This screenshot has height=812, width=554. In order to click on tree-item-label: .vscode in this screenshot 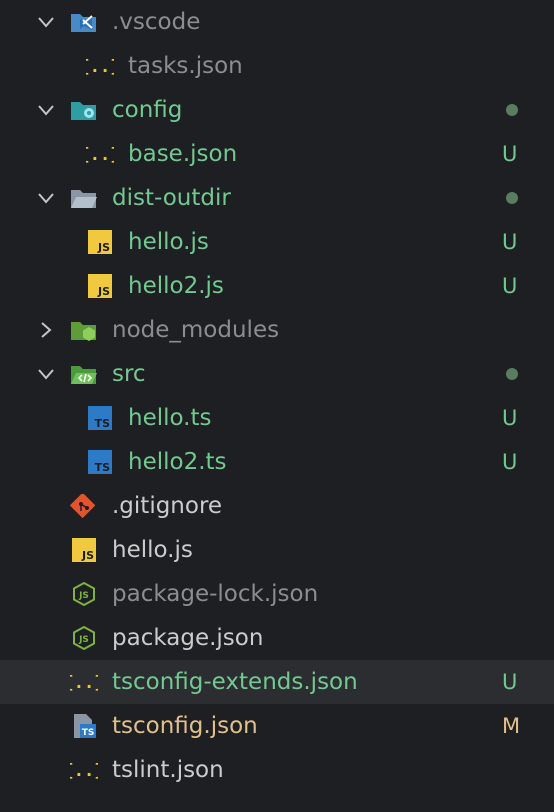, I will do `click(156, 22)`.